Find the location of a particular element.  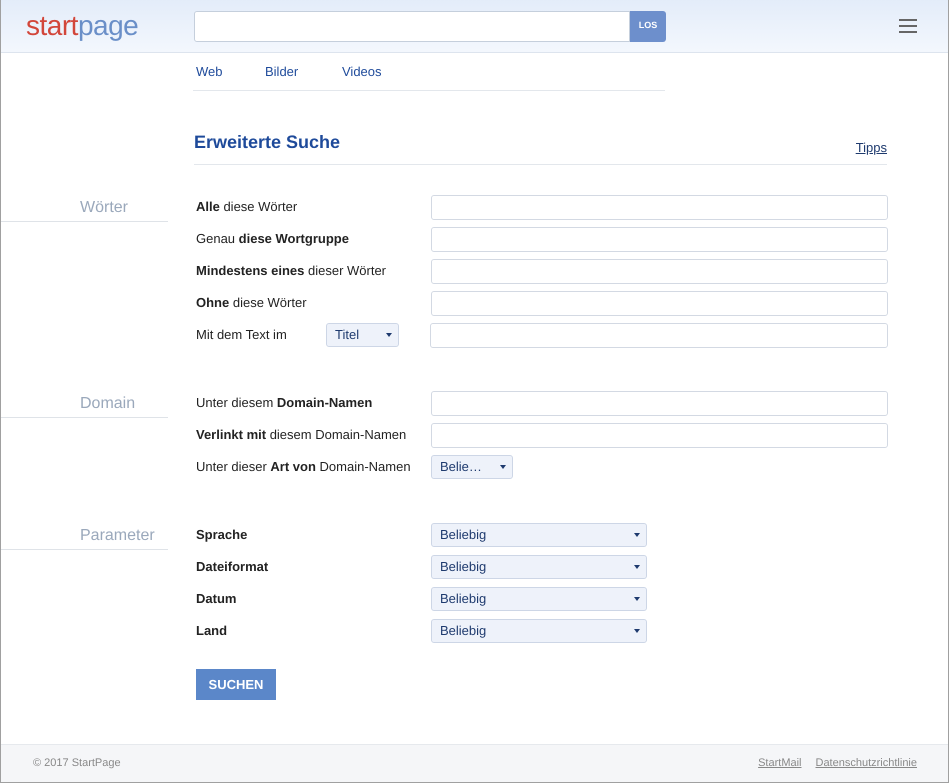

section-heading: Domain is located at coordinates (108, 403).